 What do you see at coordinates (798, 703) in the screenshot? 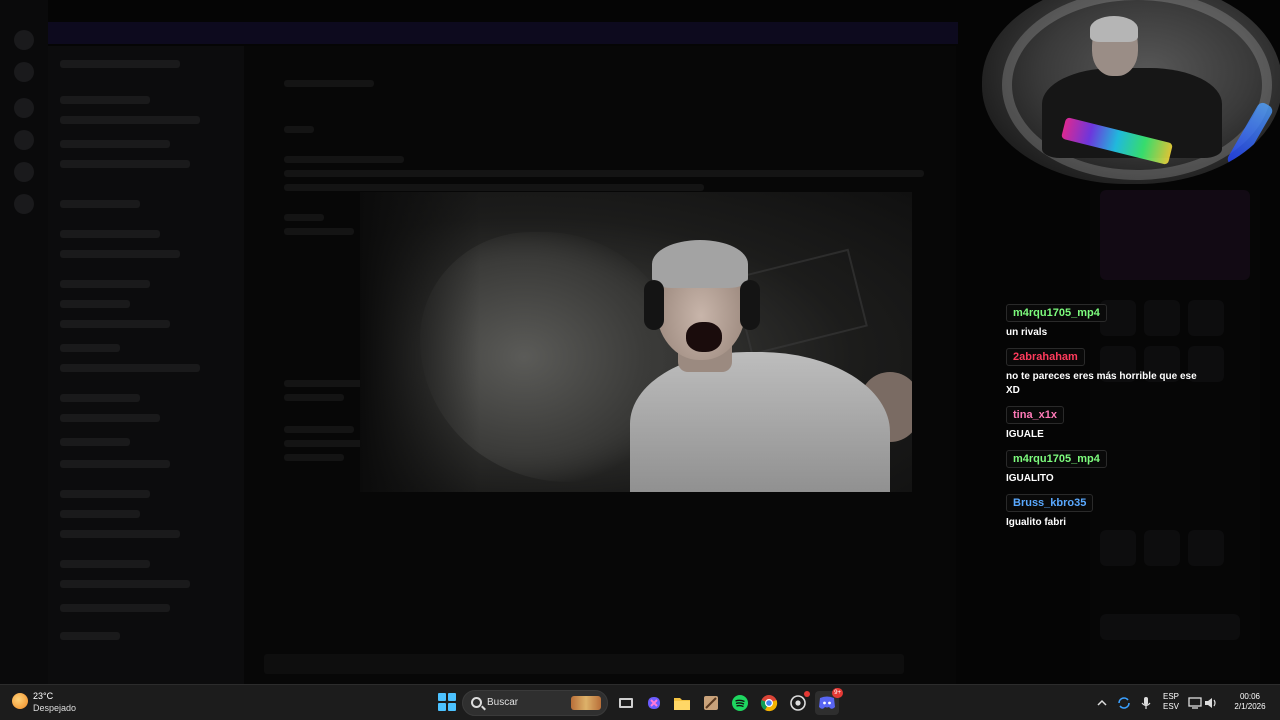
I see `app-settings-icon` at bounding box center [798, 703].